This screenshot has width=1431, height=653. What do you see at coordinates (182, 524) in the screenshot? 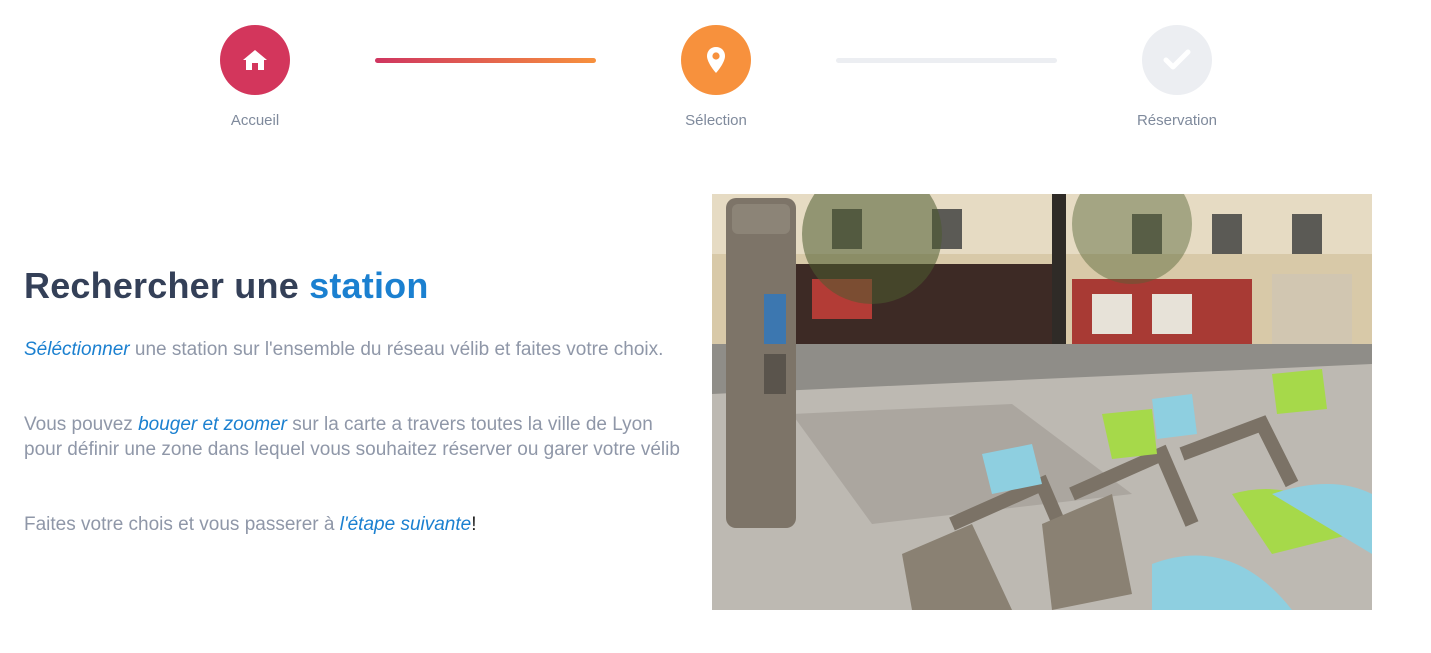
I see `p3-before: Faites votre chois et vous passerer à` at bounding box center [182, 524].